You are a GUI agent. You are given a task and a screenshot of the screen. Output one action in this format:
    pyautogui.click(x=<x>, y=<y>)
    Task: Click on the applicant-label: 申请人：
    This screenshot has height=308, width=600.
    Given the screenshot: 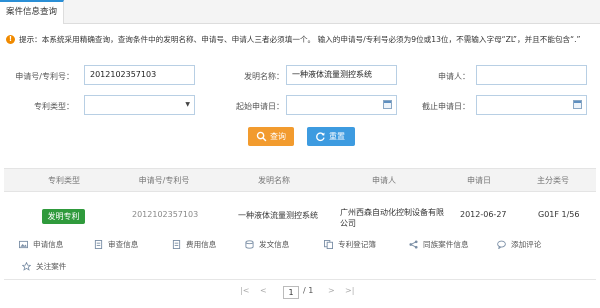 What is the action you would take?
    pyautogui.click(x=454, y=76)
    